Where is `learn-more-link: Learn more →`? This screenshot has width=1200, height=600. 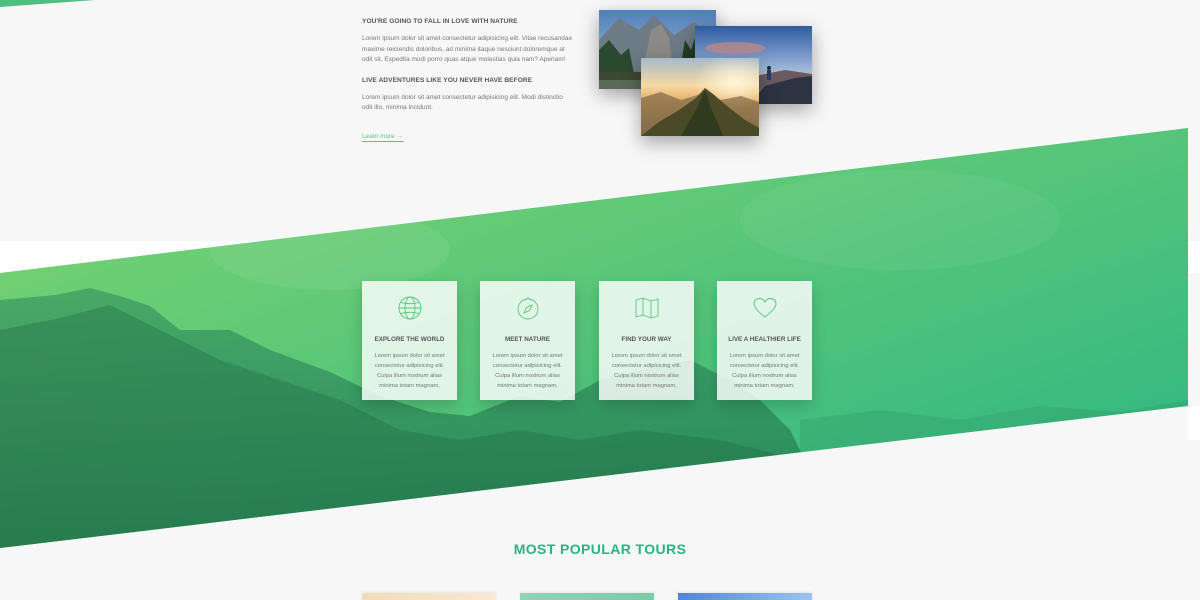 learn-more-link: Learn more → is located at coordinates (383, 137).